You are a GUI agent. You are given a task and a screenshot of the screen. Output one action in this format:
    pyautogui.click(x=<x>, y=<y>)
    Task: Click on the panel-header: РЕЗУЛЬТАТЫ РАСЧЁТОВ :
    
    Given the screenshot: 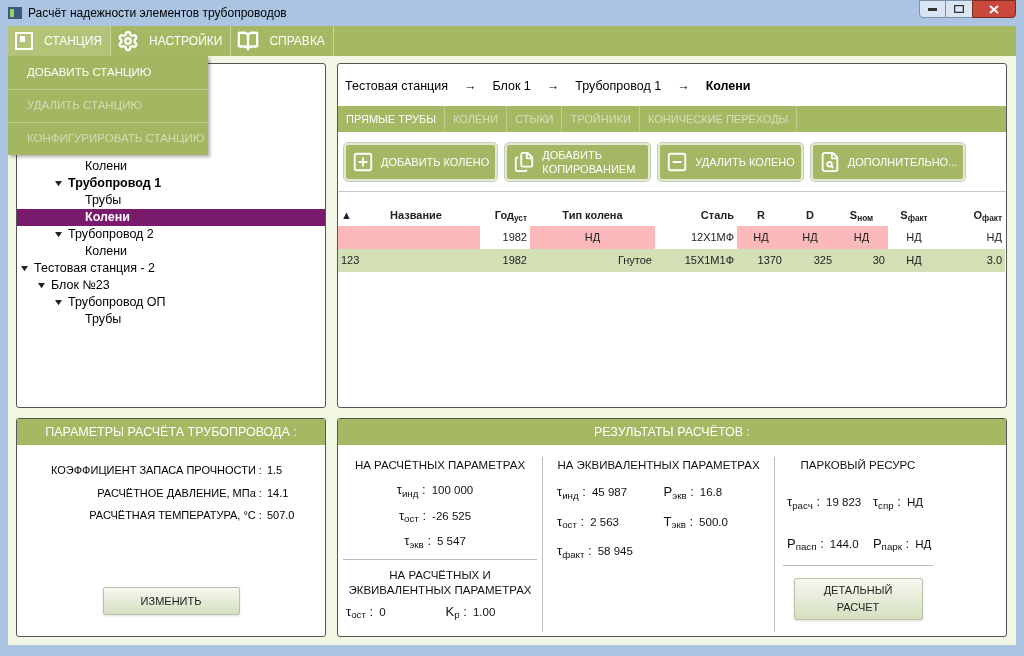 What is the action you would take?
    pyautogui.click(x=672, y=432)
    